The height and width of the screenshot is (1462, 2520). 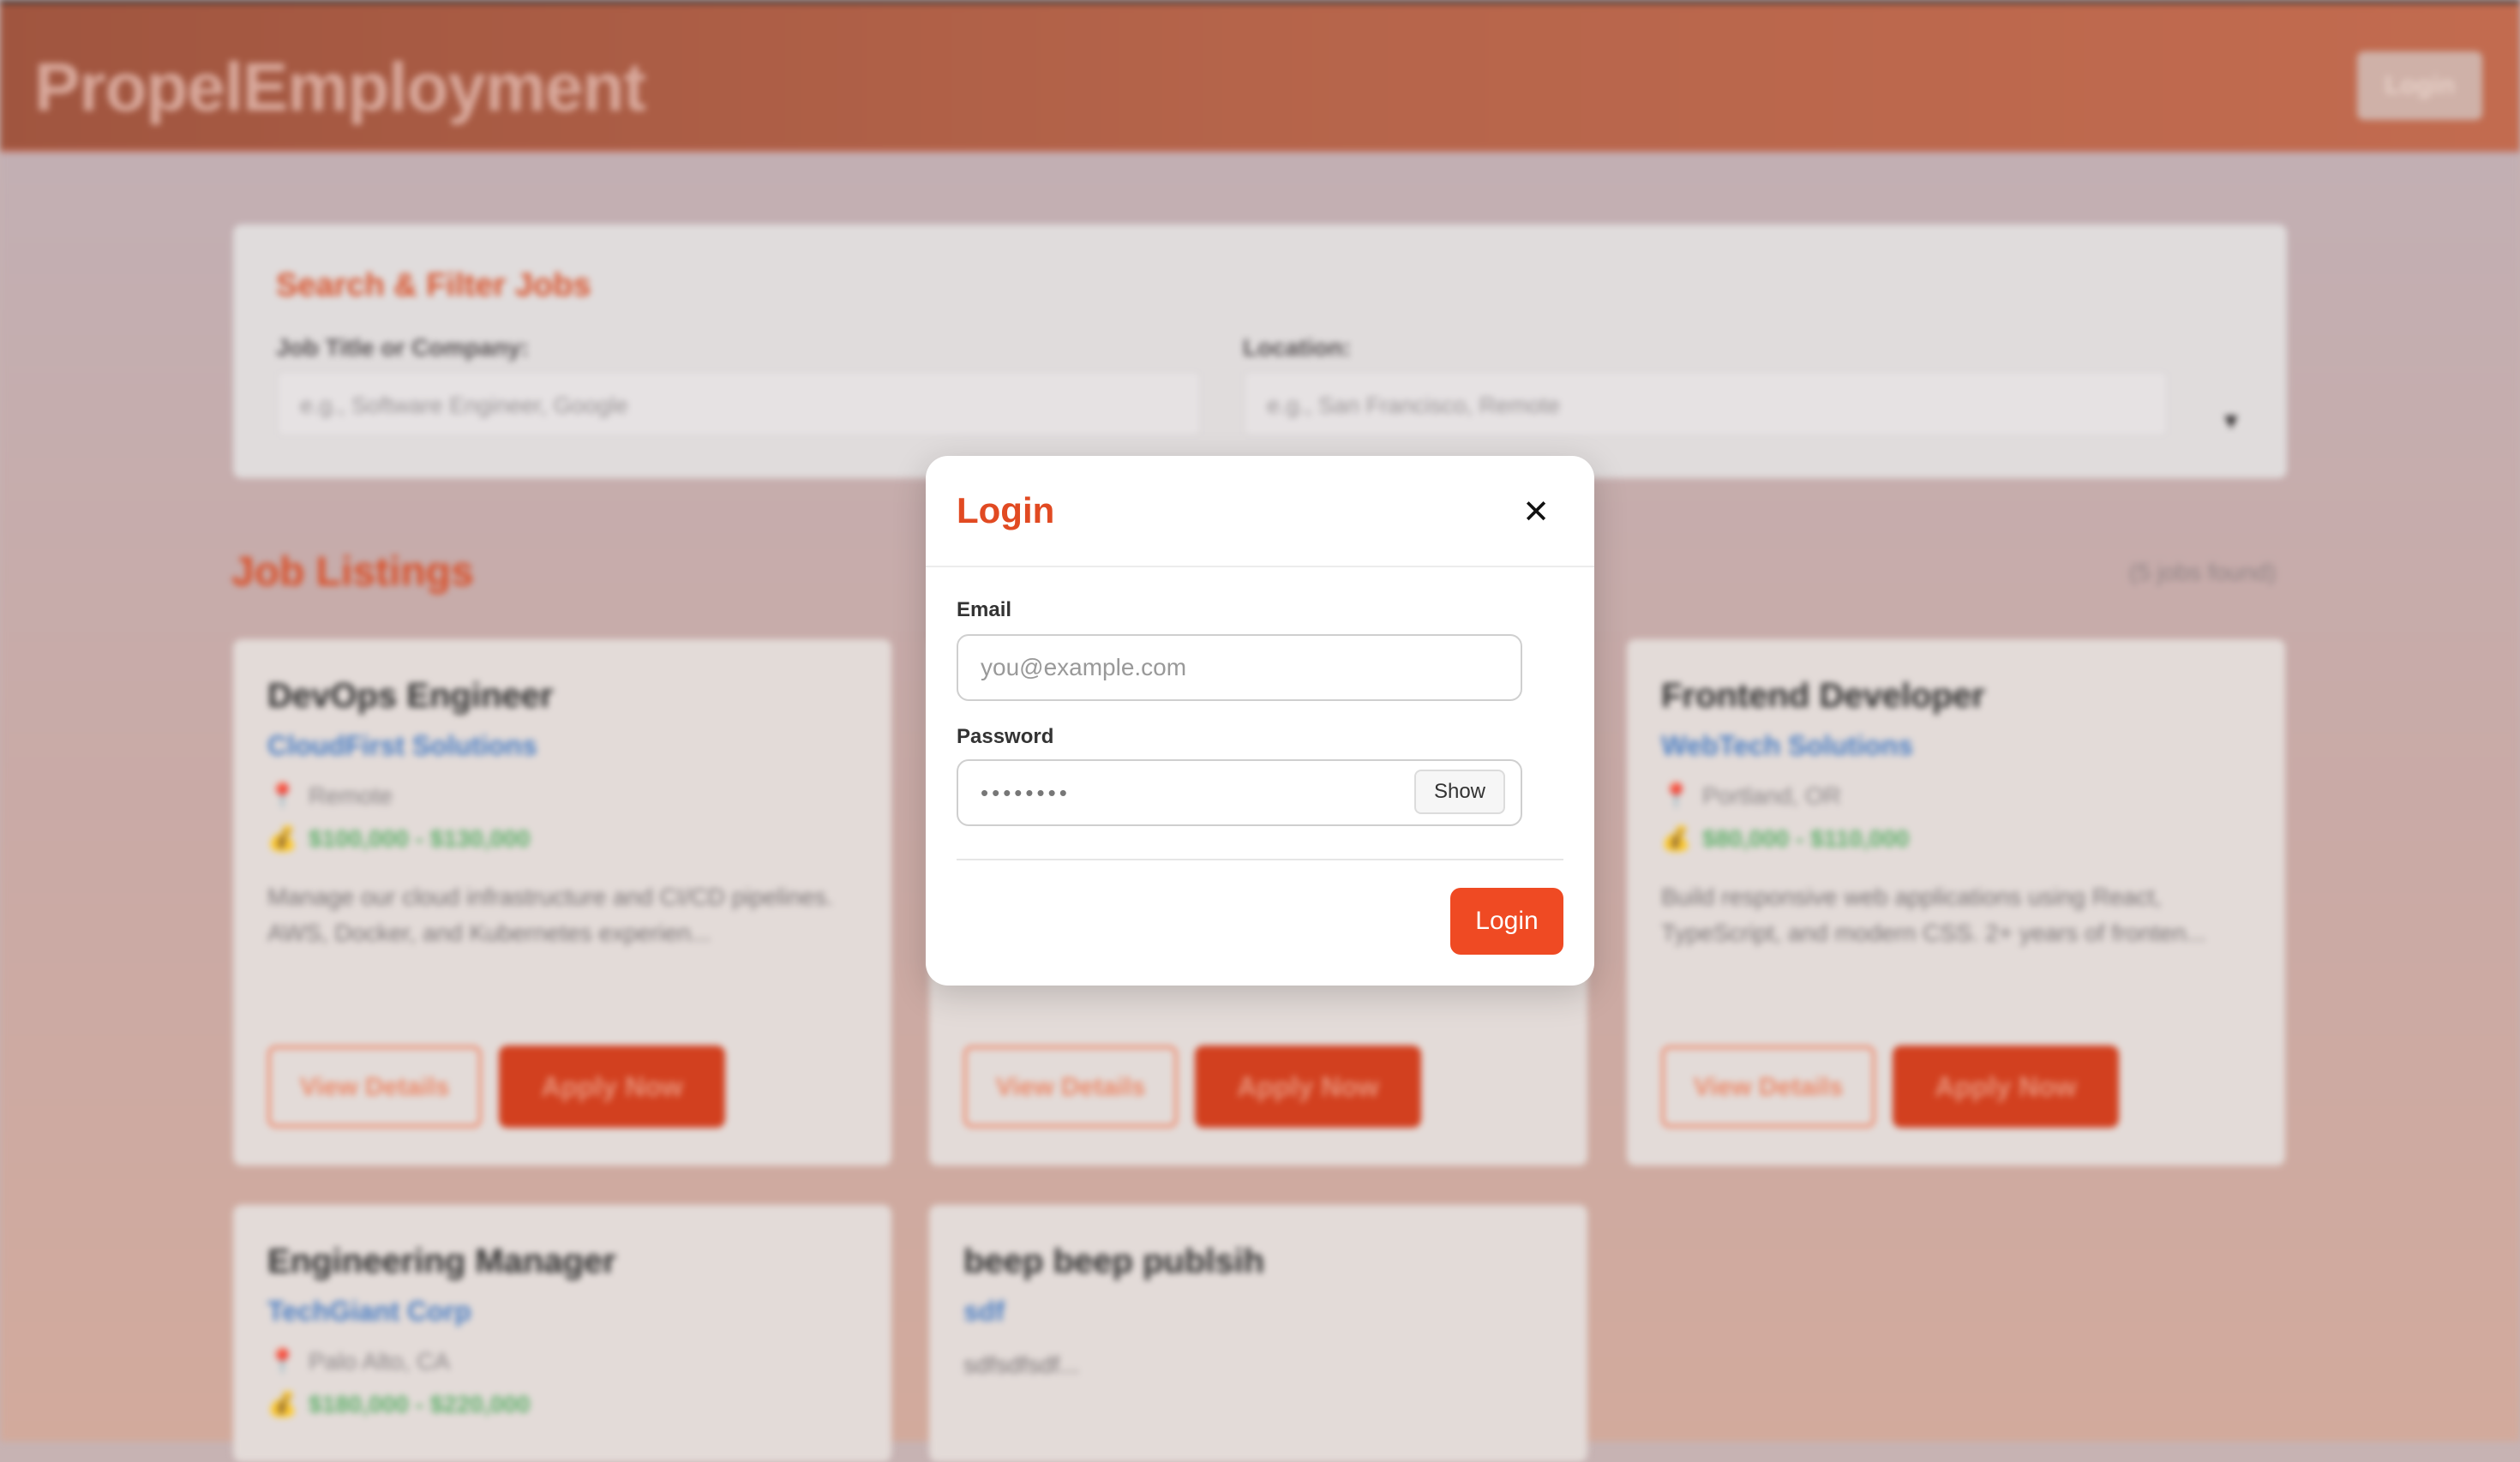 I want to click on email-field: you@example.com, so click(x=1239, y=667).